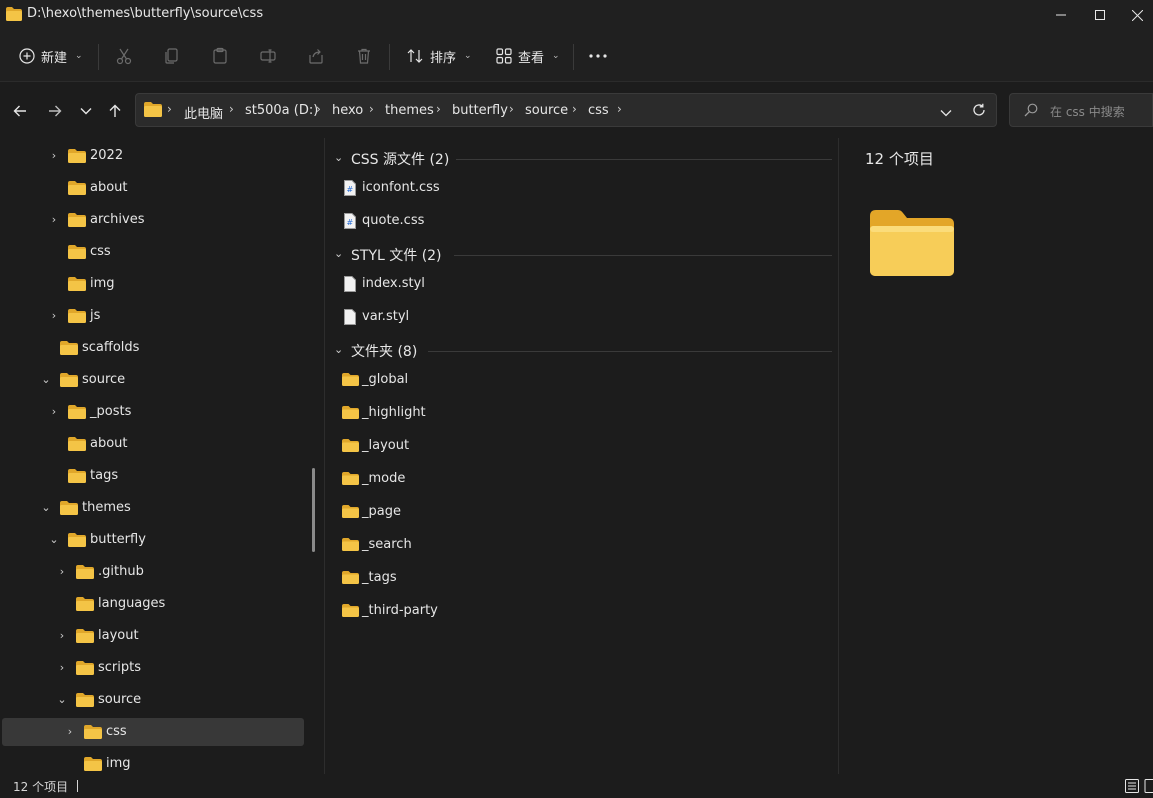 This screenshot has width=1153, height=798. What do you see at coordinates (153, 220) in the screenshot?
I see `nav-item-archives: › archives` at bounding box center [153, 220].